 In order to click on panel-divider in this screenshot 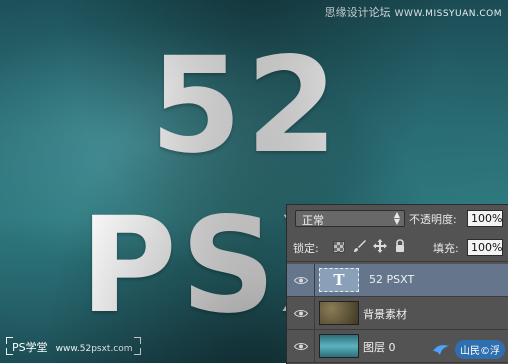, I will do `click(397, 261)`.